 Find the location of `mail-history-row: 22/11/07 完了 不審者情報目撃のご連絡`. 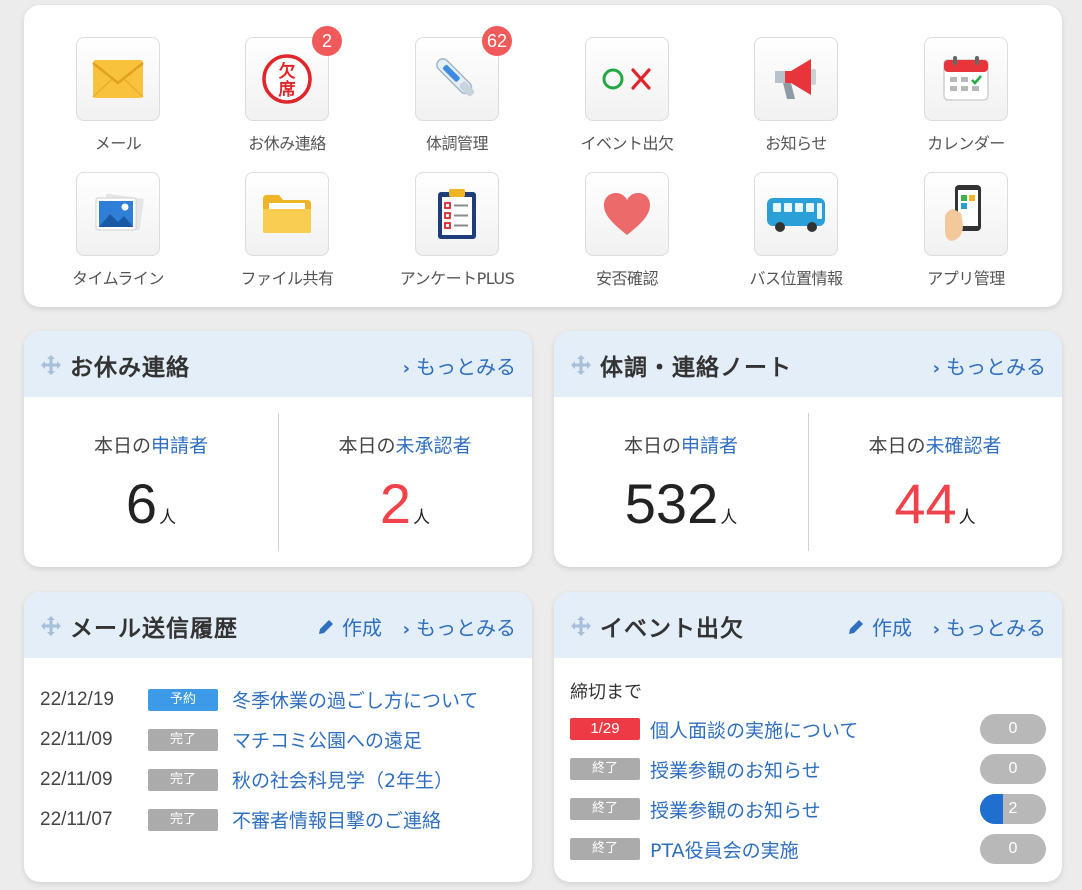

mail-history-row: 22/11/07 完了 不審者情報目撃のご連絡 is located at coordinates (240, 819).